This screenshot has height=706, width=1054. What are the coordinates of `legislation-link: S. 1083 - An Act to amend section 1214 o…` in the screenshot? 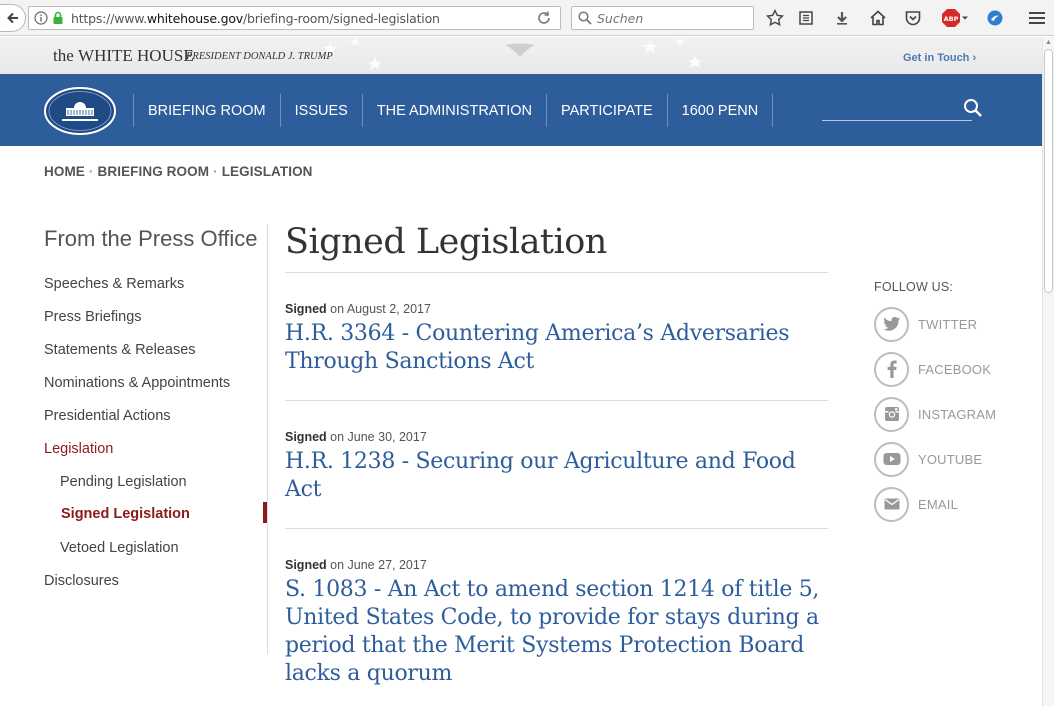 It's located at (557, 632).